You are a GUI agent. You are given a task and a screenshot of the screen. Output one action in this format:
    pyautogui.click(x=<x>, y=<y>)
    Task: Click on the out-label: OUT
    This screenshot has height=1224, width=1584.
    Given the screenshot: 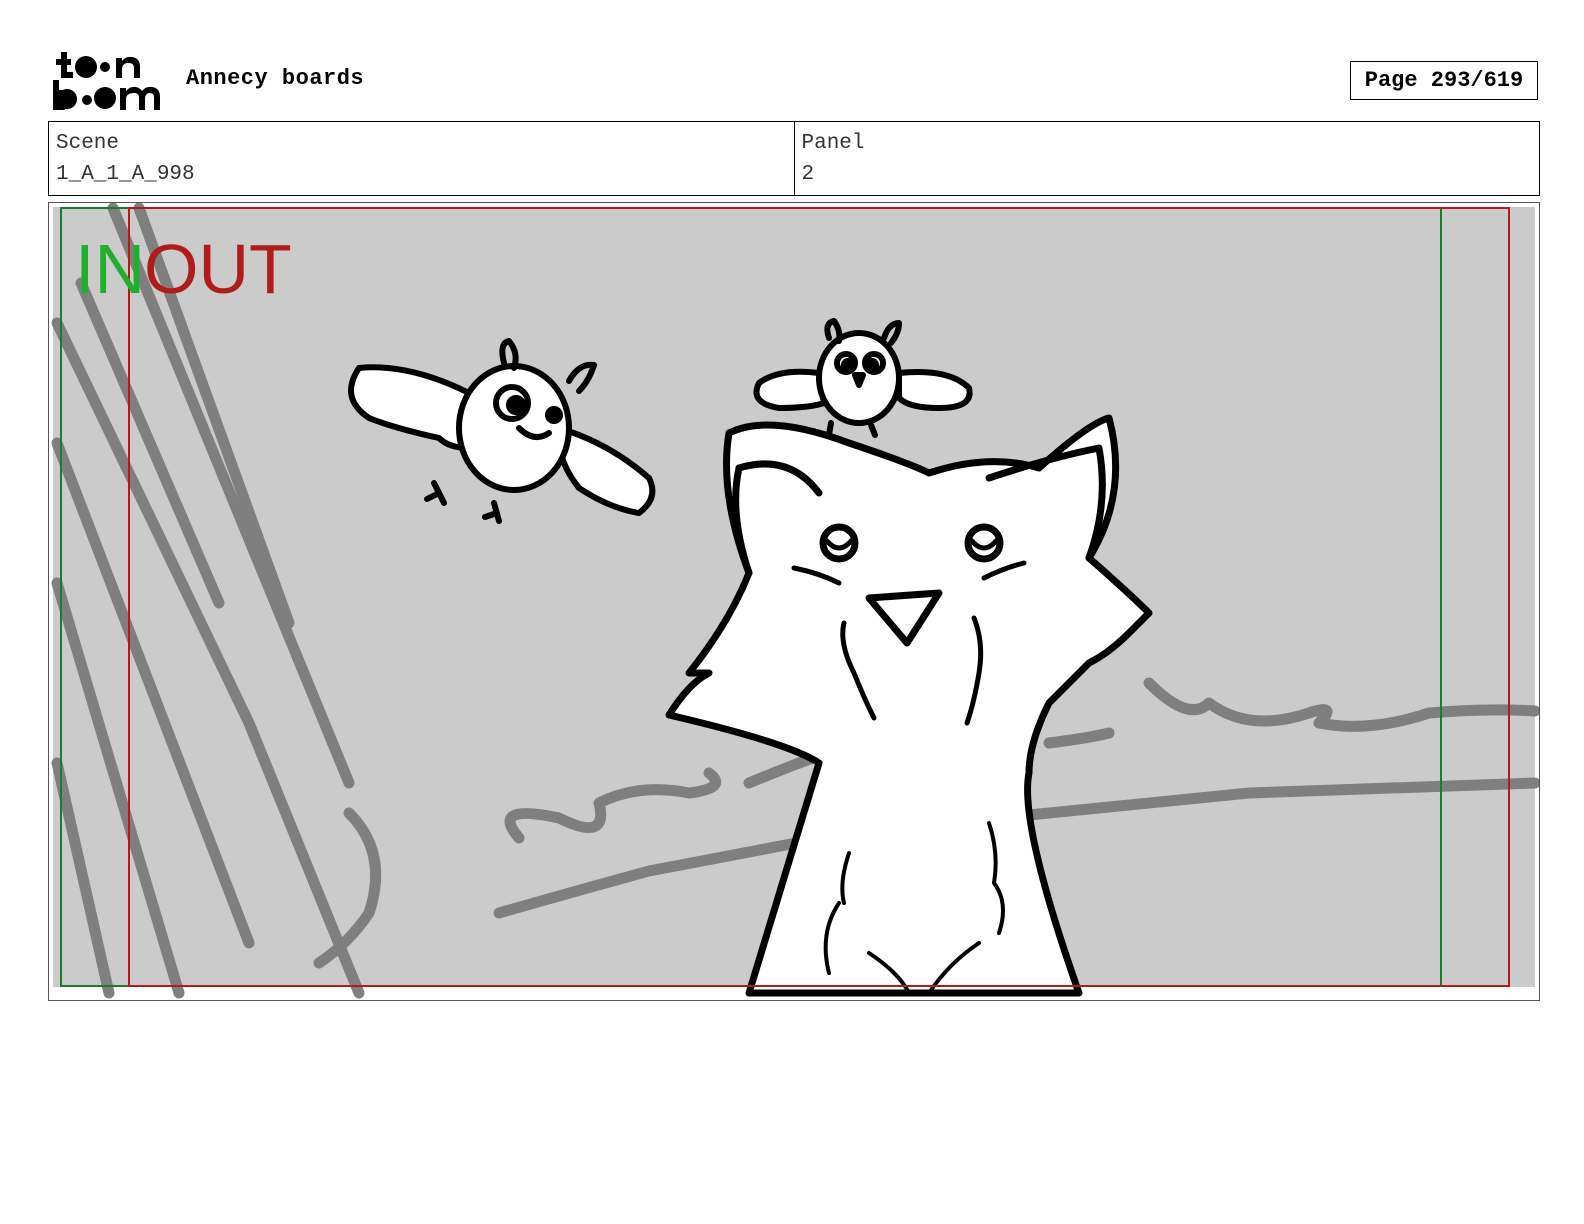 What is the action you would take?
    pyautogui.click(x=218, y=269)
    